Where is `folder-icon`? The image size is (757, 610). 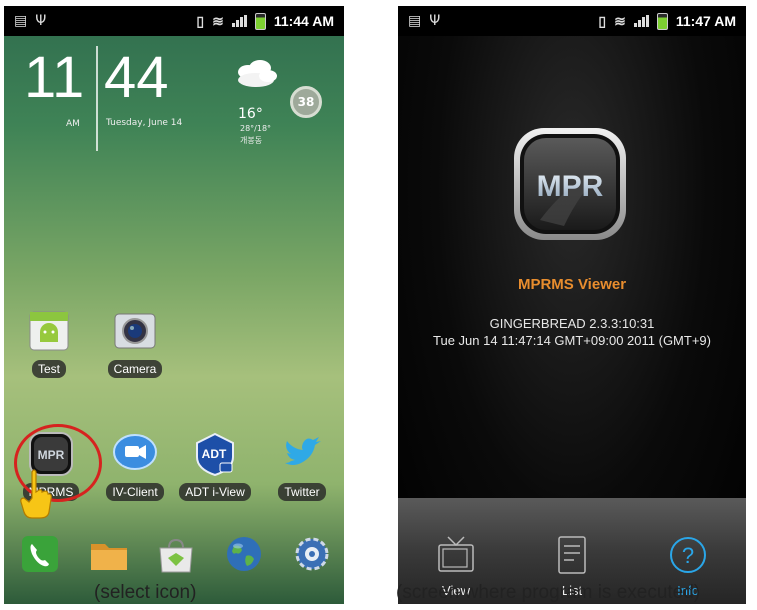
folder-icon is located at coordinates (109, 555).